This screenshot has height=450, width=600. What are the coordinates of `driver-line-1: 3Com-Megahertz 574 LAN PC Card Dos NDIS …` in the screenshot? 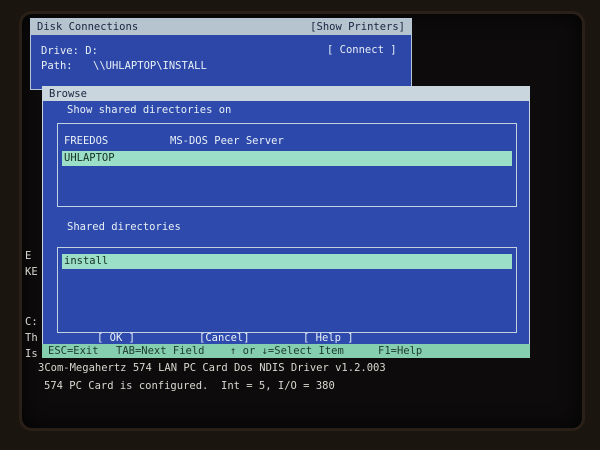 It's located at (212, 368).